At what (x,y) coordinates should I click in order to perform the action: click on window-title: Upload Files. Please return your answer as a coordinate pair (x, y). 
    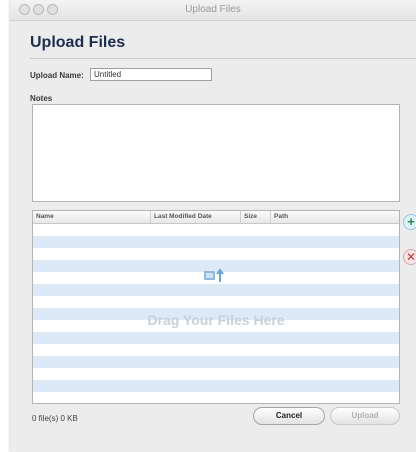
    Looking at the image, I should click on (213, 9).